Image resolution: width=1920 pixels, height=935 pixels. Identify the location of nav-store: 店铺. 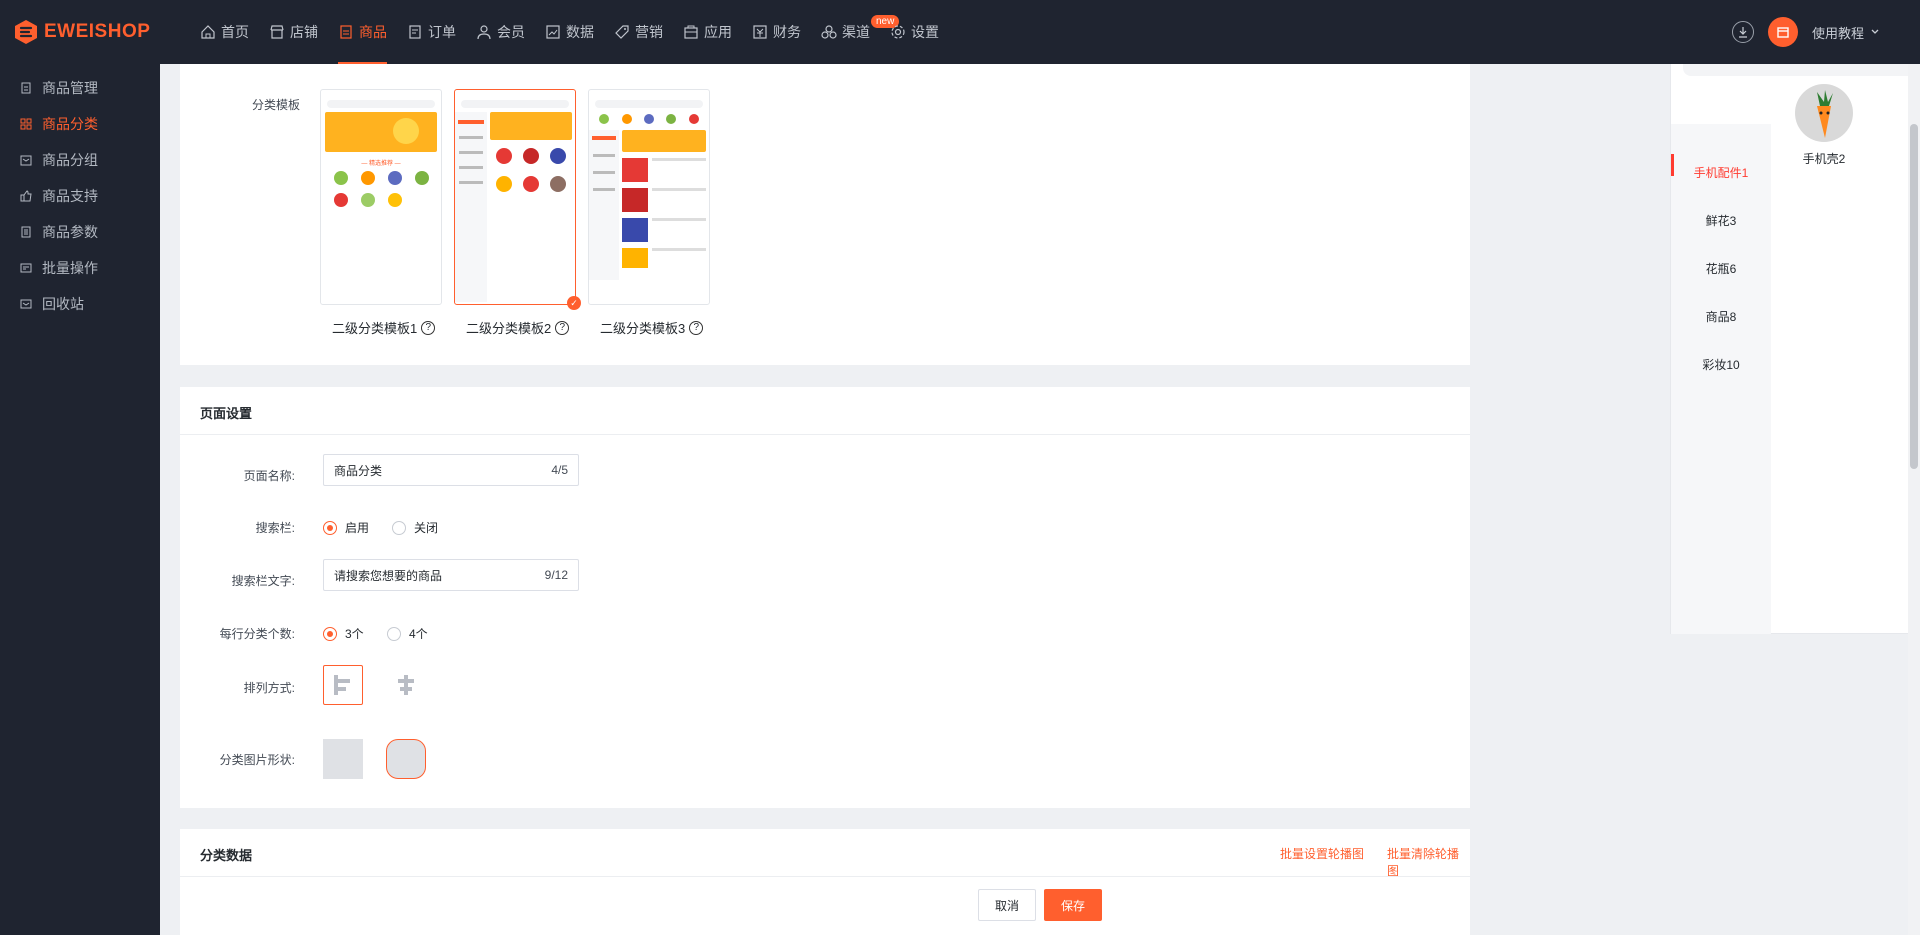
(293, 32).